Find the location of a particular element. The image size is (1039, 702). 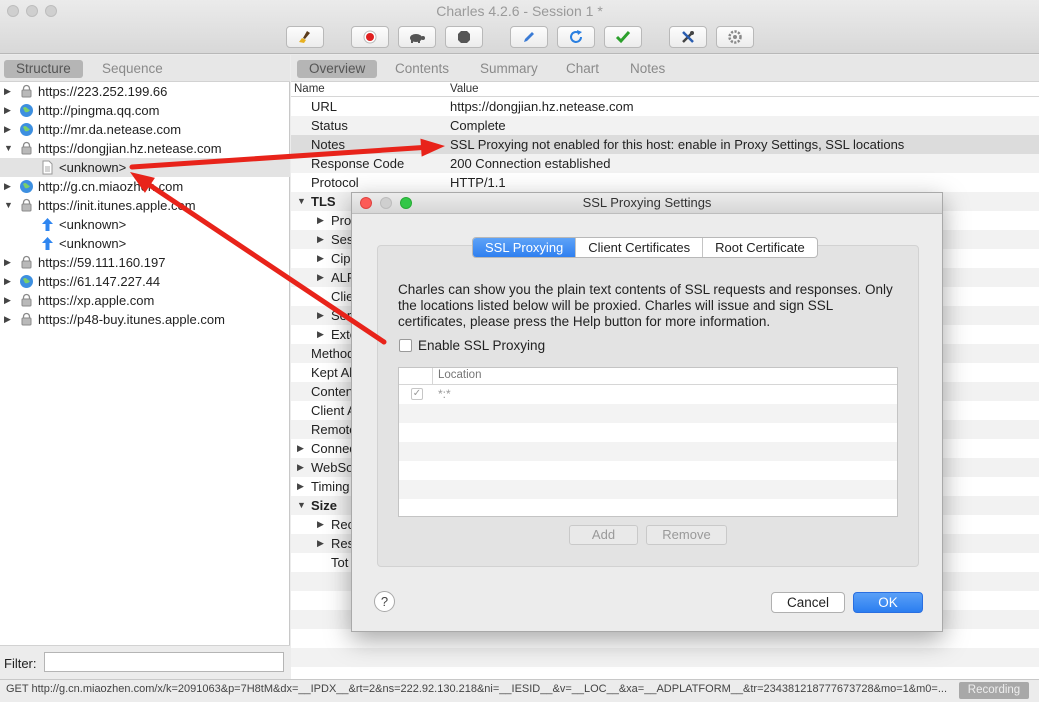

overview-value: https://dongjian.hz.netease.com is located at coordinates (542, 106).